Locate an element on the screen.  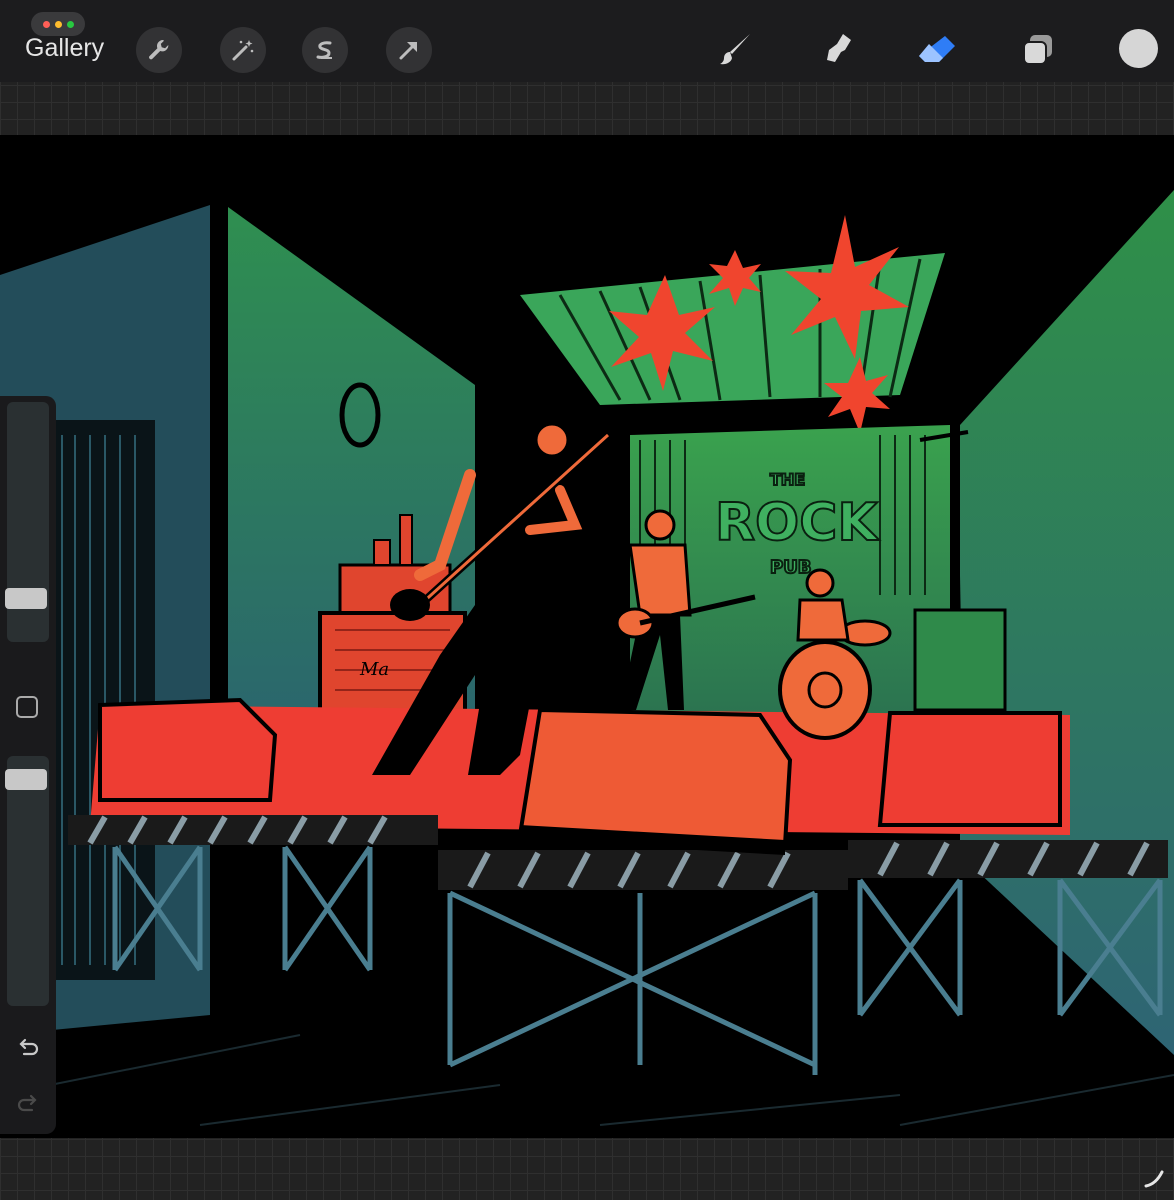
minimize-dot-icon is located at coordinates (58, 24).